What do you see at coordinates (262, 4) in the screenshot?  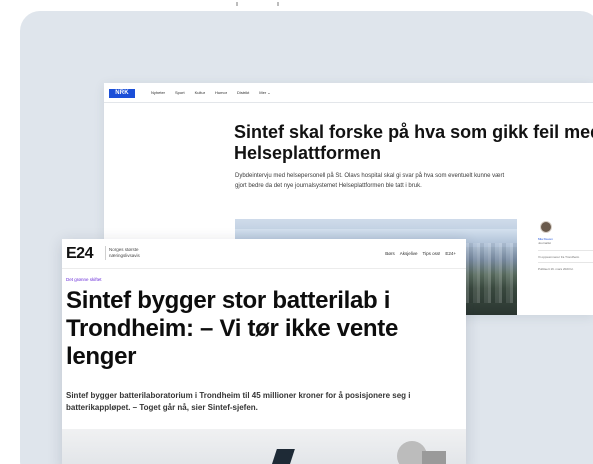 I see `top-decoration` at bounding box center [262, 4].